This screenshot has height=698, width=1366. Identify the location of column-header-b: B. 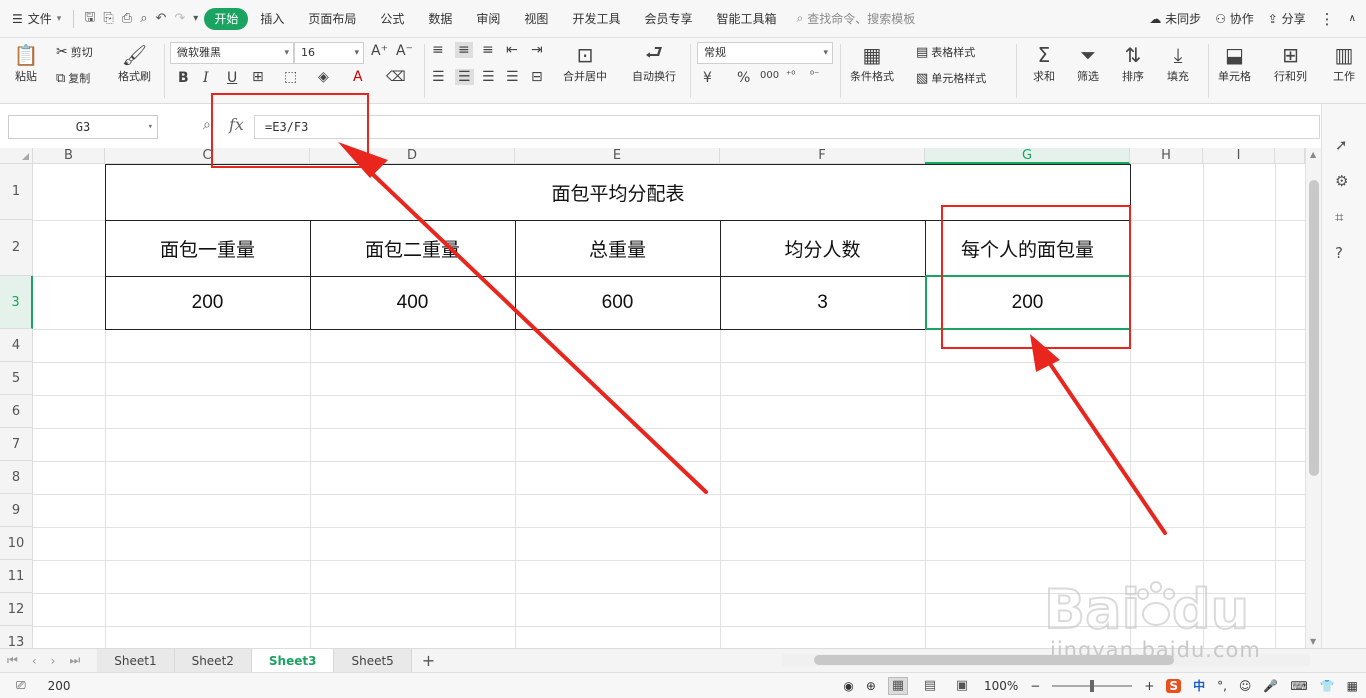
(69, 156).